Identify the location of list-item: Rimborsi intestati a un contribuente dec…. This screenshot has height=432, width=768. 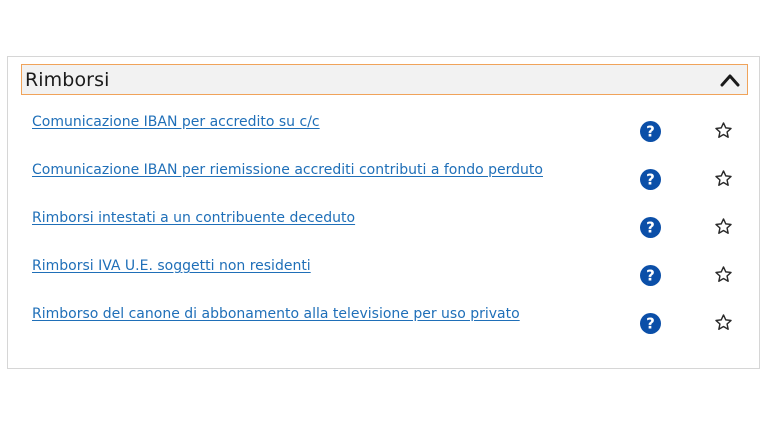
(383, 217).